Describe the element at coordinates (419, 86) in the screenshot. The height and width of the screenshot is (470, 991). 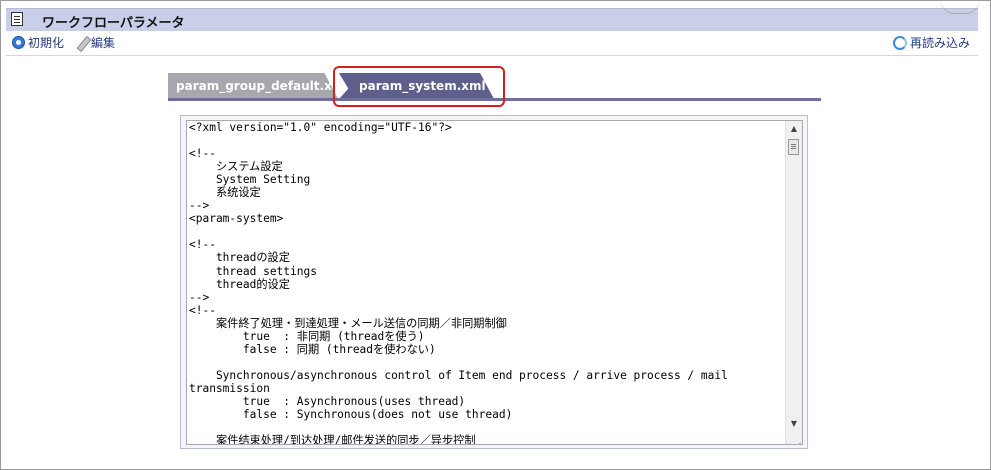
I see `highlight-box` at that location.